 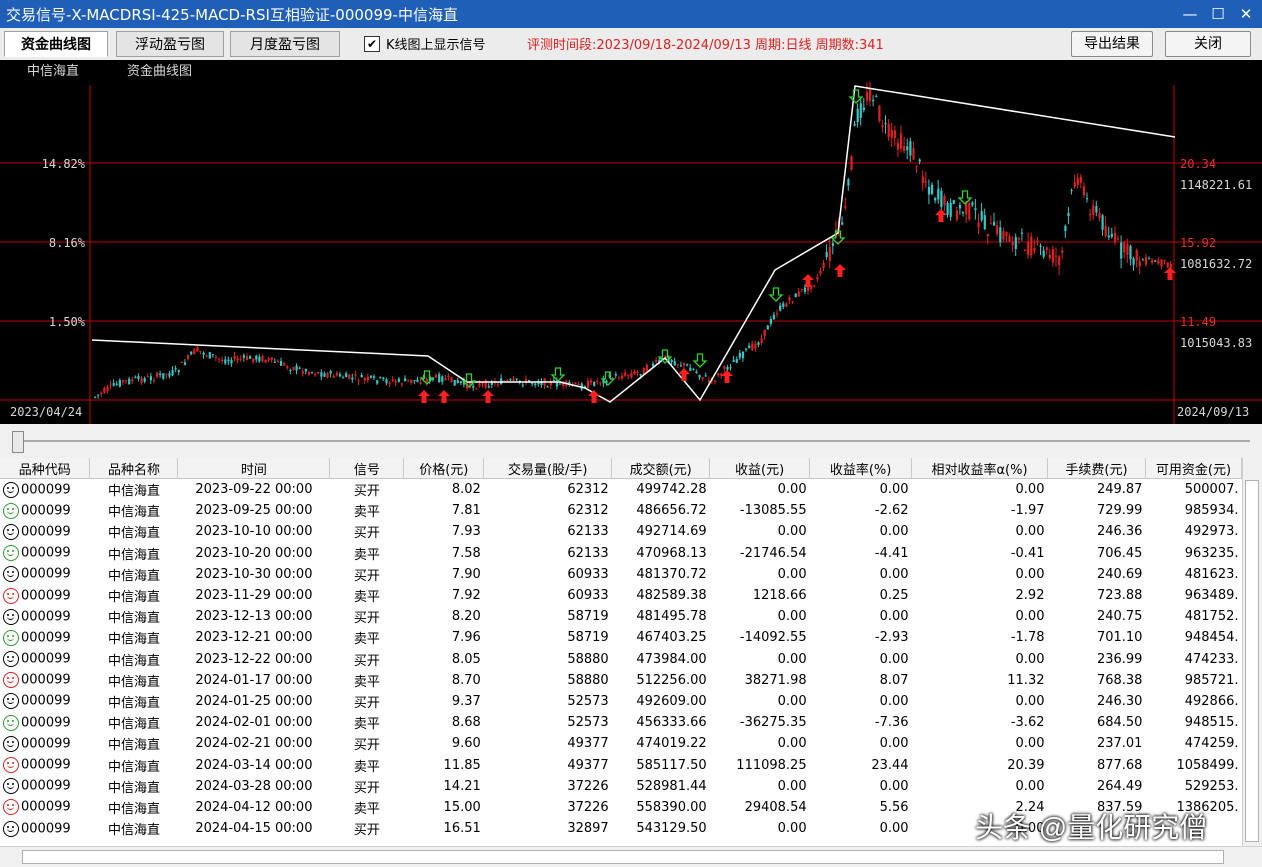 What do you see at coordinates (588, 596) in the screenshot?
I see `cell-qty: 60933` at bounding box center [588, 596].